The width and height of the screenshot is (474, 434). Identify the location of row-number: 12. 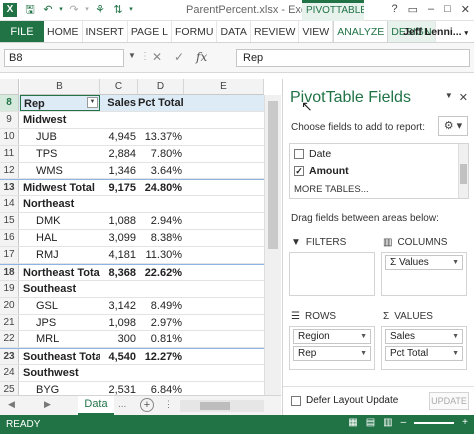
(9, 170).